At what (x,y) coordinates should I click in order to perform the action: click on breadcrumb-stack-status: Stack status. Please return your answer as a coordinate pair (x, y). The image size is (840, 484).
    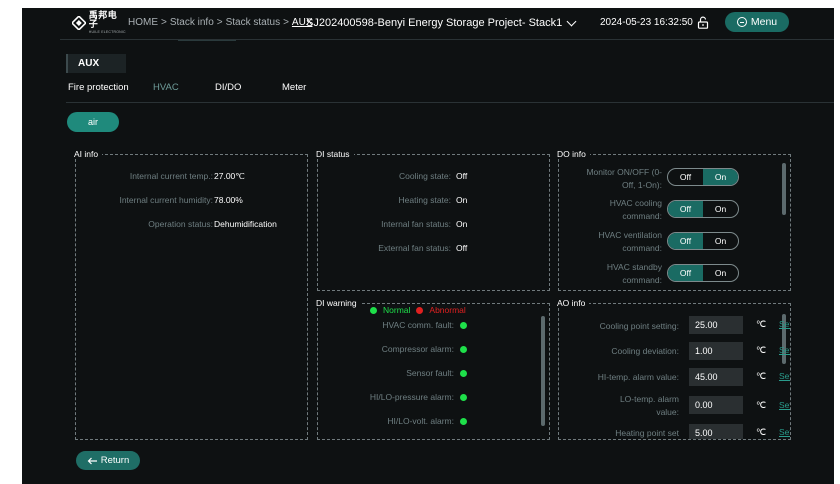
    Looking at the image, I should click on (253, 22).